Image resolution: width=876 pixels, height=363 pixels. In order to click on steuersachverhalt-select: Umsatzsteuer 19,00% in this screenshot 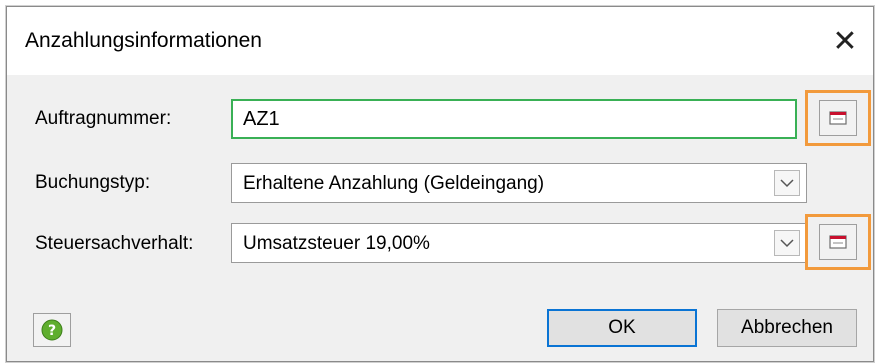, I will do `click(519, 243)`.